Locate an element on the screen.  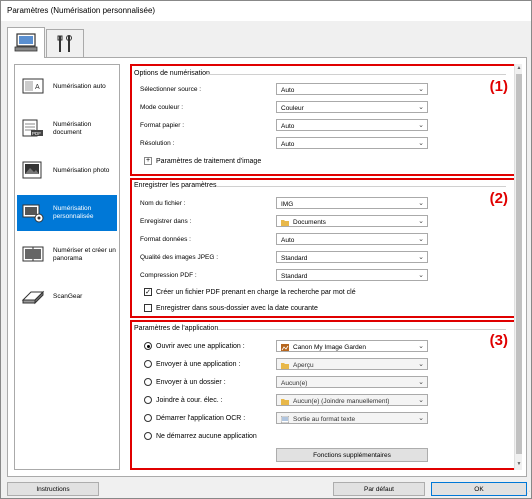
instructions-button: Instructions is located at coordinates (53, 489).